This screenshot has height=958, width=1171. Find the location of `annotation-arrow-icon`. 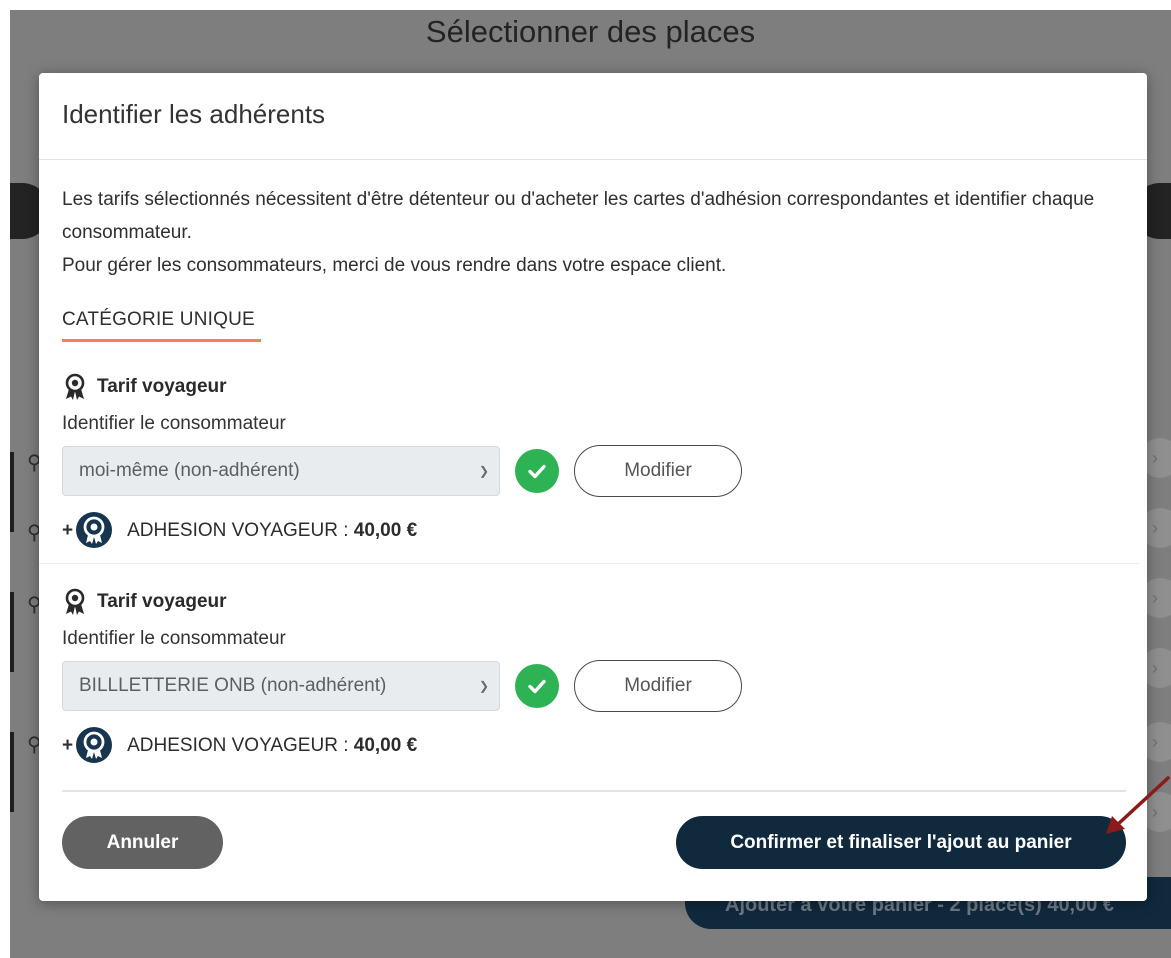

annotation-arrow-icon is located at coordinates (1138, 805).